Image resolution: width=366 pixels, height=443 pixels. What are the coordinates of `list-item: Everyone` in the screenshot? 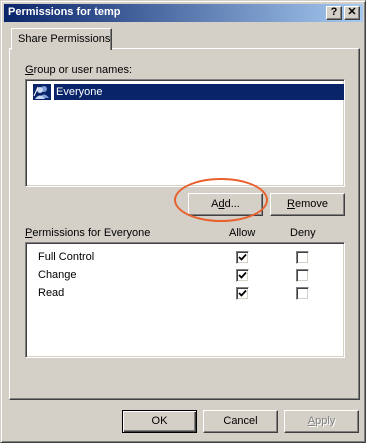 It's located at (187, 92).